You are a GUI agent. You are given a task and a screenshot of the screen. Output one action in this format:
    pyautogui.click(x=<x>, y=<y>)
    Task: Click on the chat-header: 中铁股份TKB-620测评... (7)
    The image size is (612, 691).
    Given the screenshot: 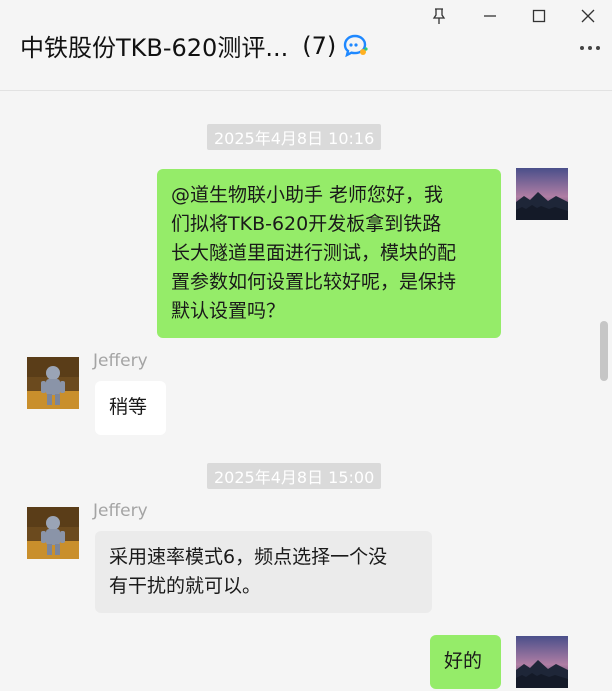 What is the action you would take?
    pyautogui.click(x=306, y=45)
    